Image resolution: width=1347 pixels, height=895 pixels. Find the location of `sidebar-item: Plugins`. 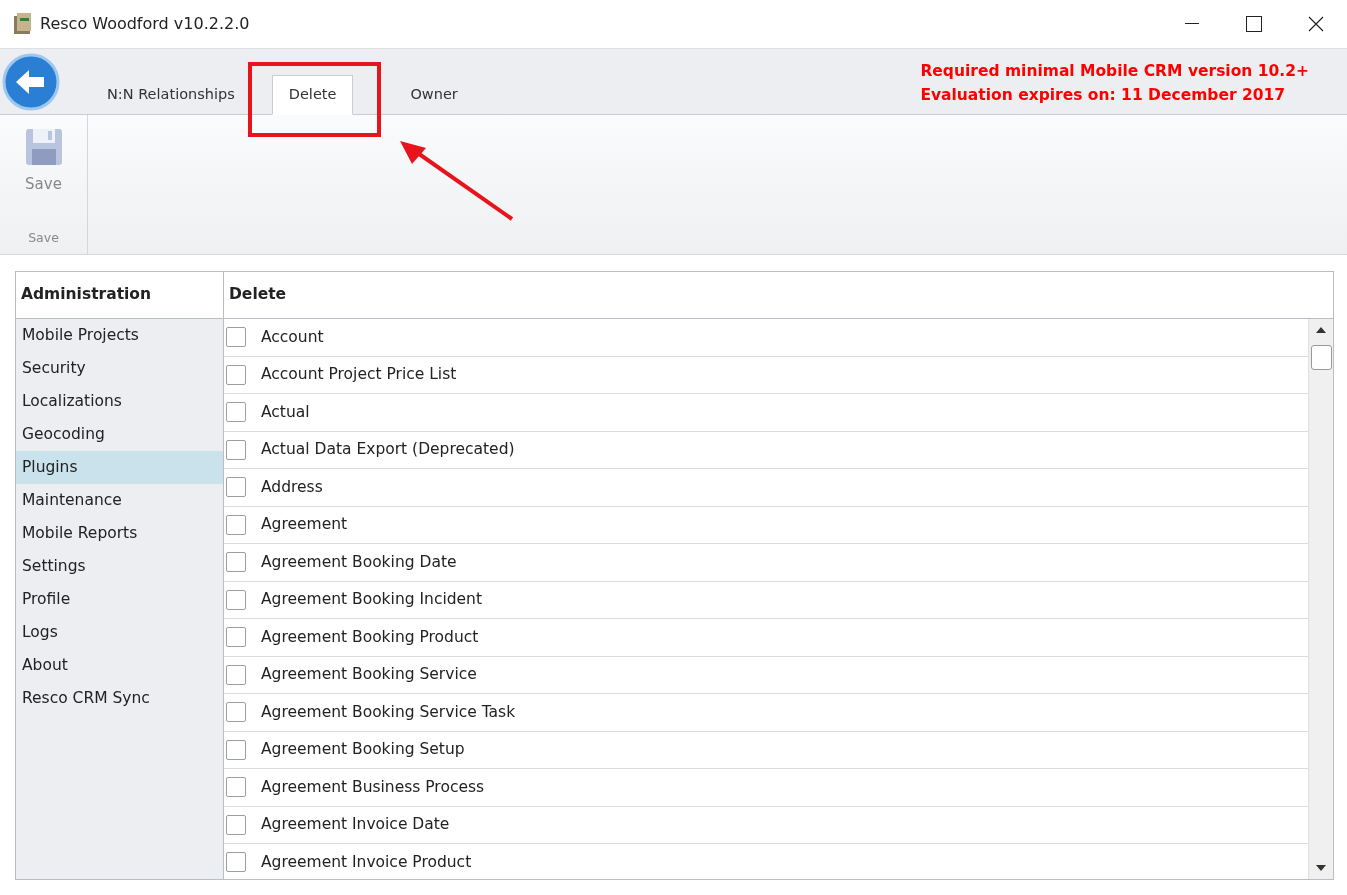

sidebar-item: Plugins is located at coordinates (119, 467).